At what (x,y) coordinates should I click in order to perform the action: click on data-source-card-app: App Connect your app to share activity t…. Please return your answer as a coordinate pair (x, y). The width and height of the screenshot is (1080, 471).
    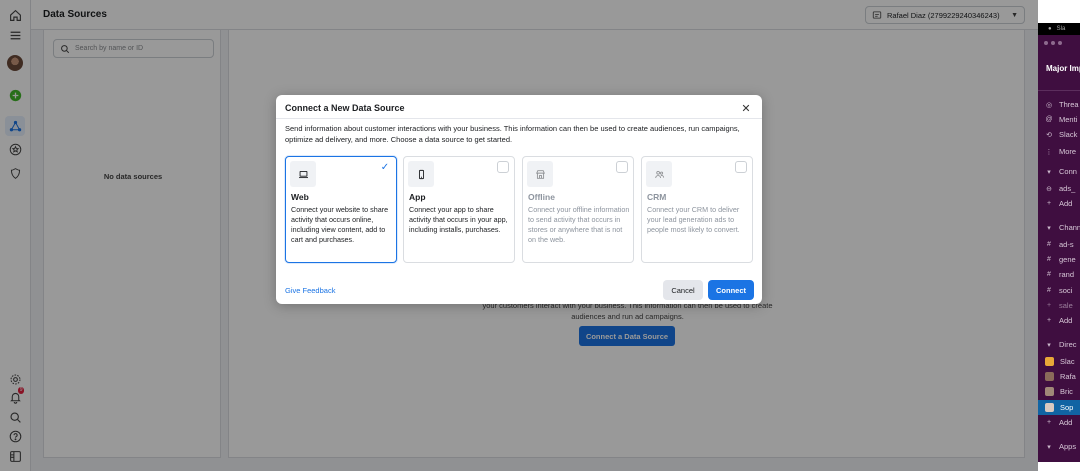
    Looking at the image, I should click on (459, 209).